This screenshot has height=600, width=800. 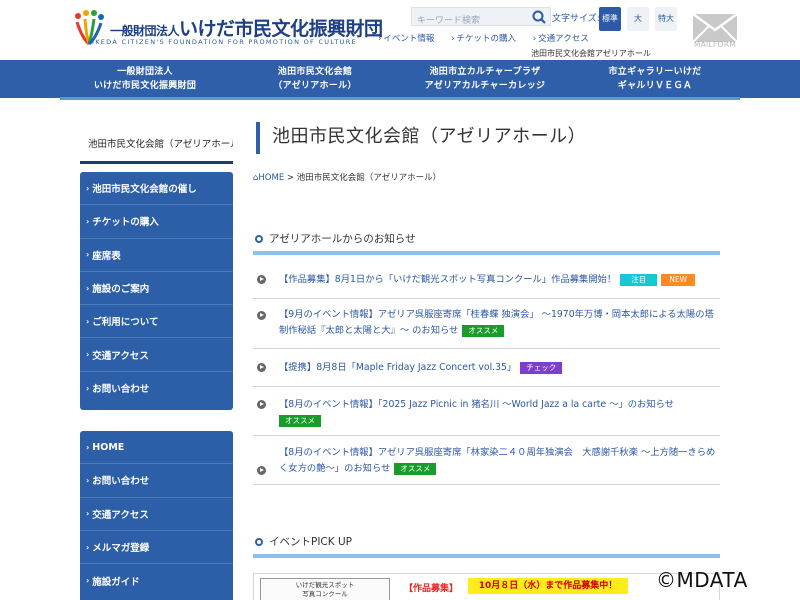 What do you see at coordinates (145, 79) in the screenshot?
I see `gnav-item-foundation: 一般財団法人 いけだ市民文化振興財団` at bounding box center [145, 79].